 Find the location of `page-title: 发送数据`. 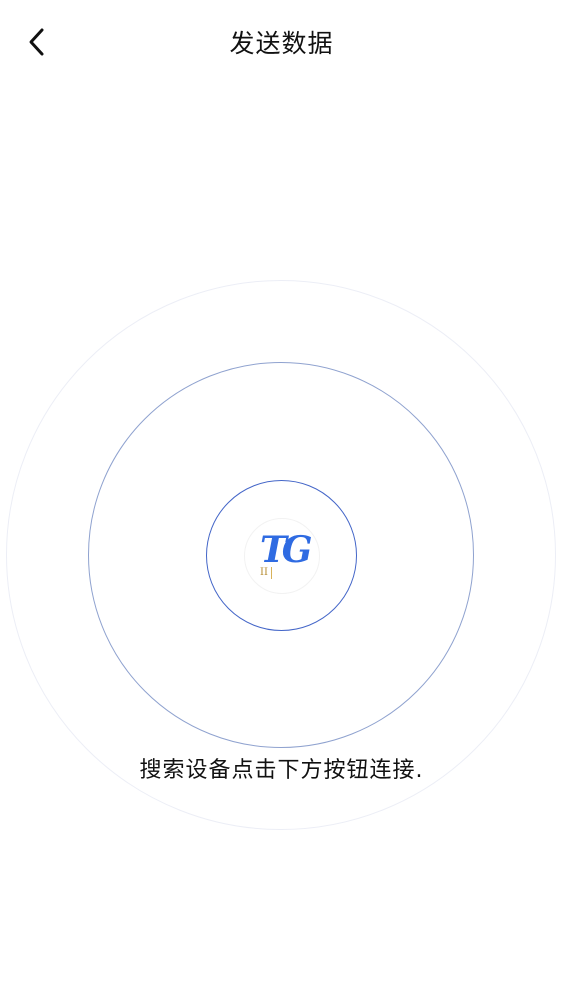

page-title: 发送数据 is located at coordinates (281, 43).